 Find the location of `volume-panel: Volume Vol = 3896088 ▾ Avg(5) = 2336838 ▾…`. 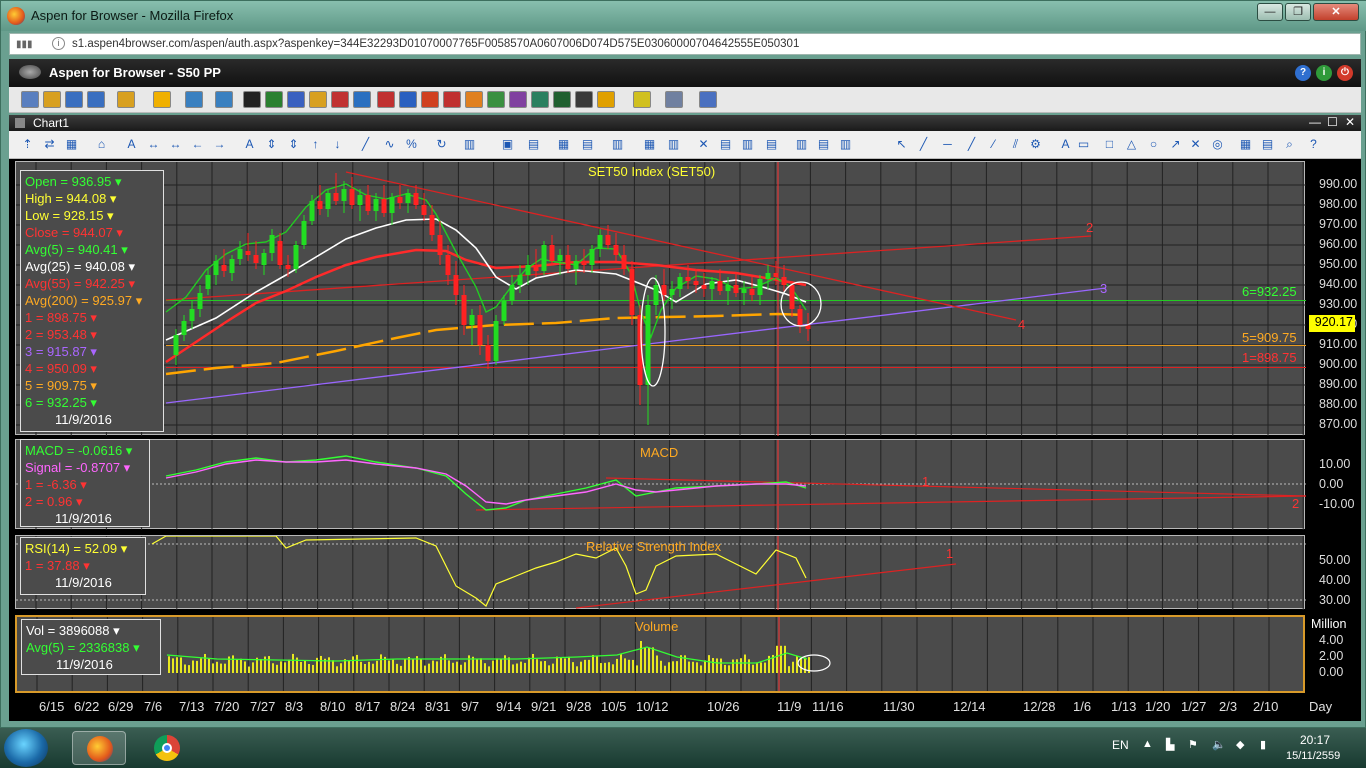

volume-panel: Volume Vol = 3896088 ▾ Avg(5) = 2336838 ▾… is located at coordinates (660, 654).